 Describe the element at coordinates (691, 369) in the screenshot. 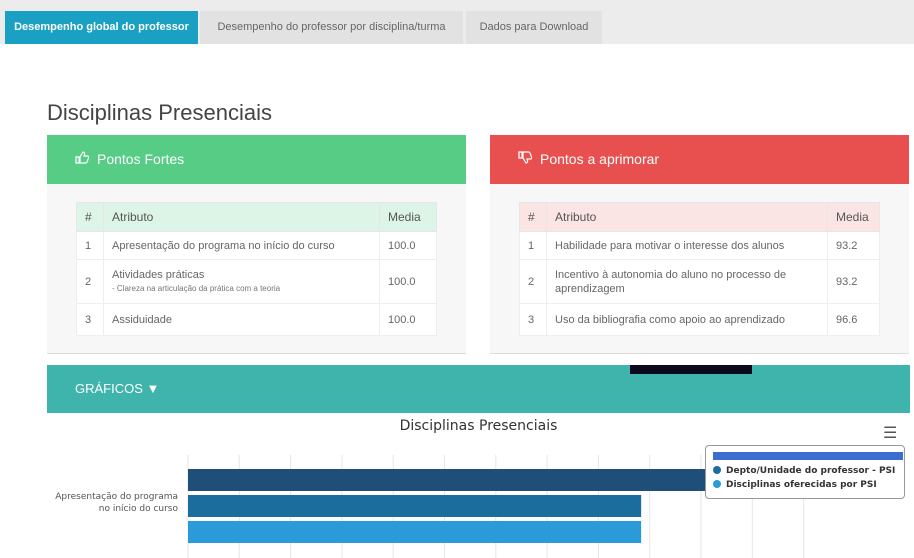

I see `redaction-bar` at that location.